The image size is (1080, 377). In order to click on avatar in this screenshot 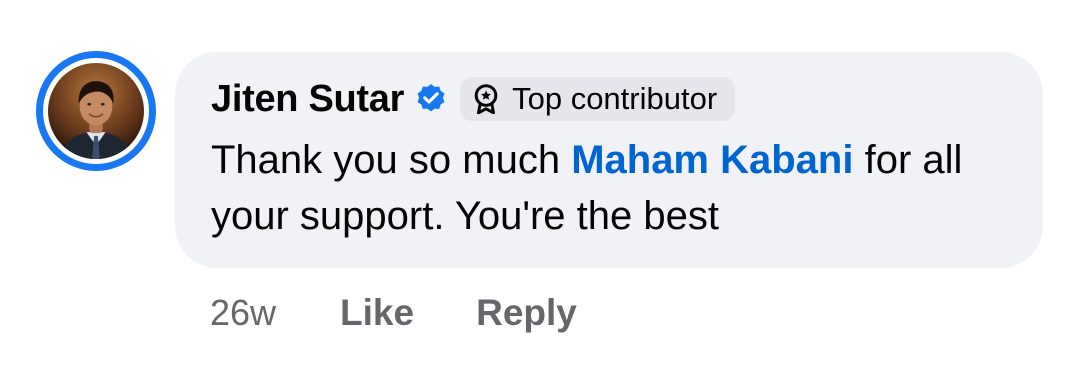, I will do `click(96, 111)`.